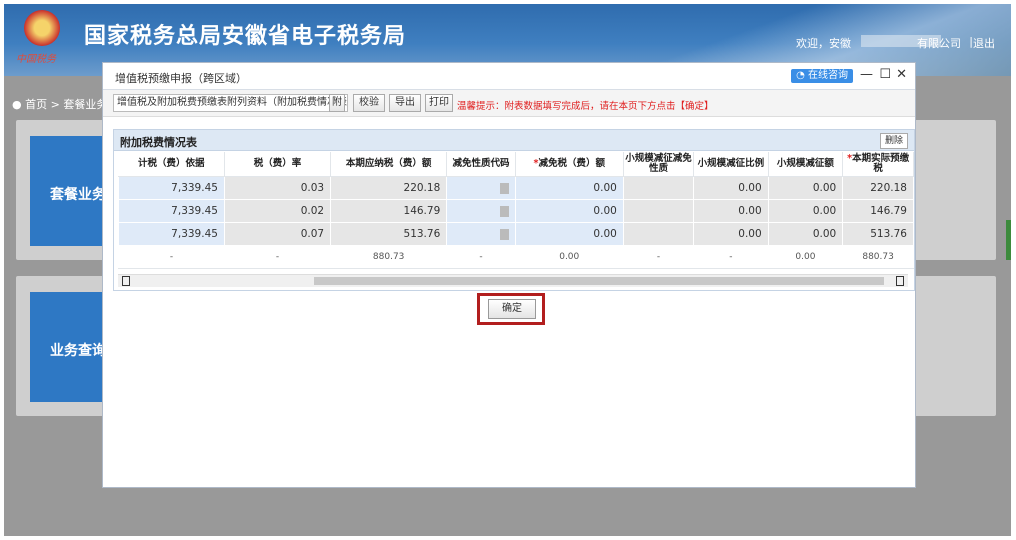 This screenshot has height=540, width=1016. Describe the element at coordinates (939, 43) in the screenshot. I see `company-suffix: 有限公司` at that location.